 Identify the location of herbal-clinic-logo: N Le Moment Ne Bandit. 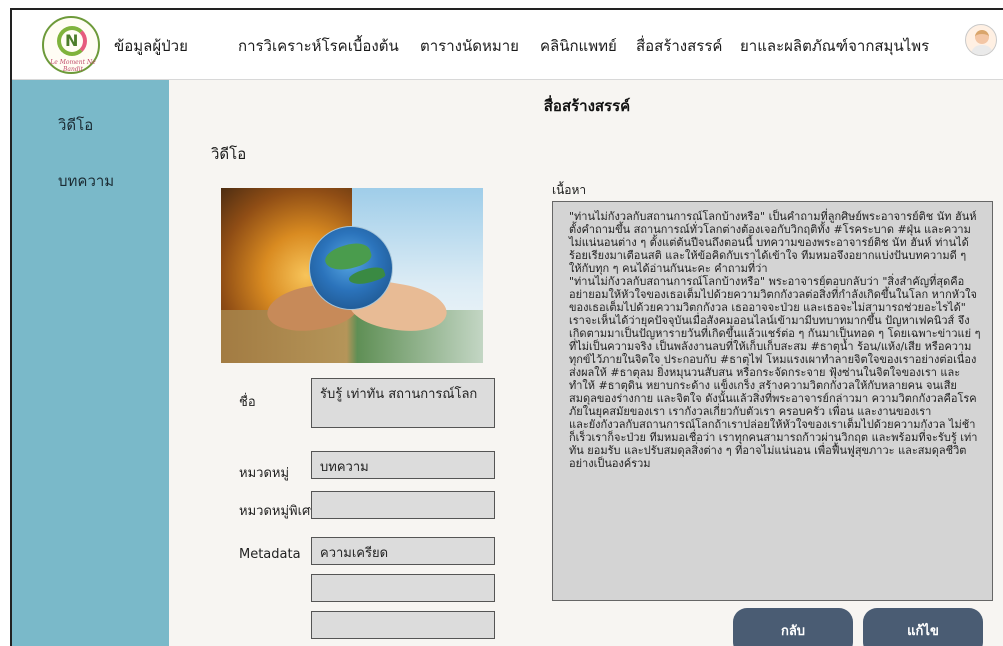
(71, 45).